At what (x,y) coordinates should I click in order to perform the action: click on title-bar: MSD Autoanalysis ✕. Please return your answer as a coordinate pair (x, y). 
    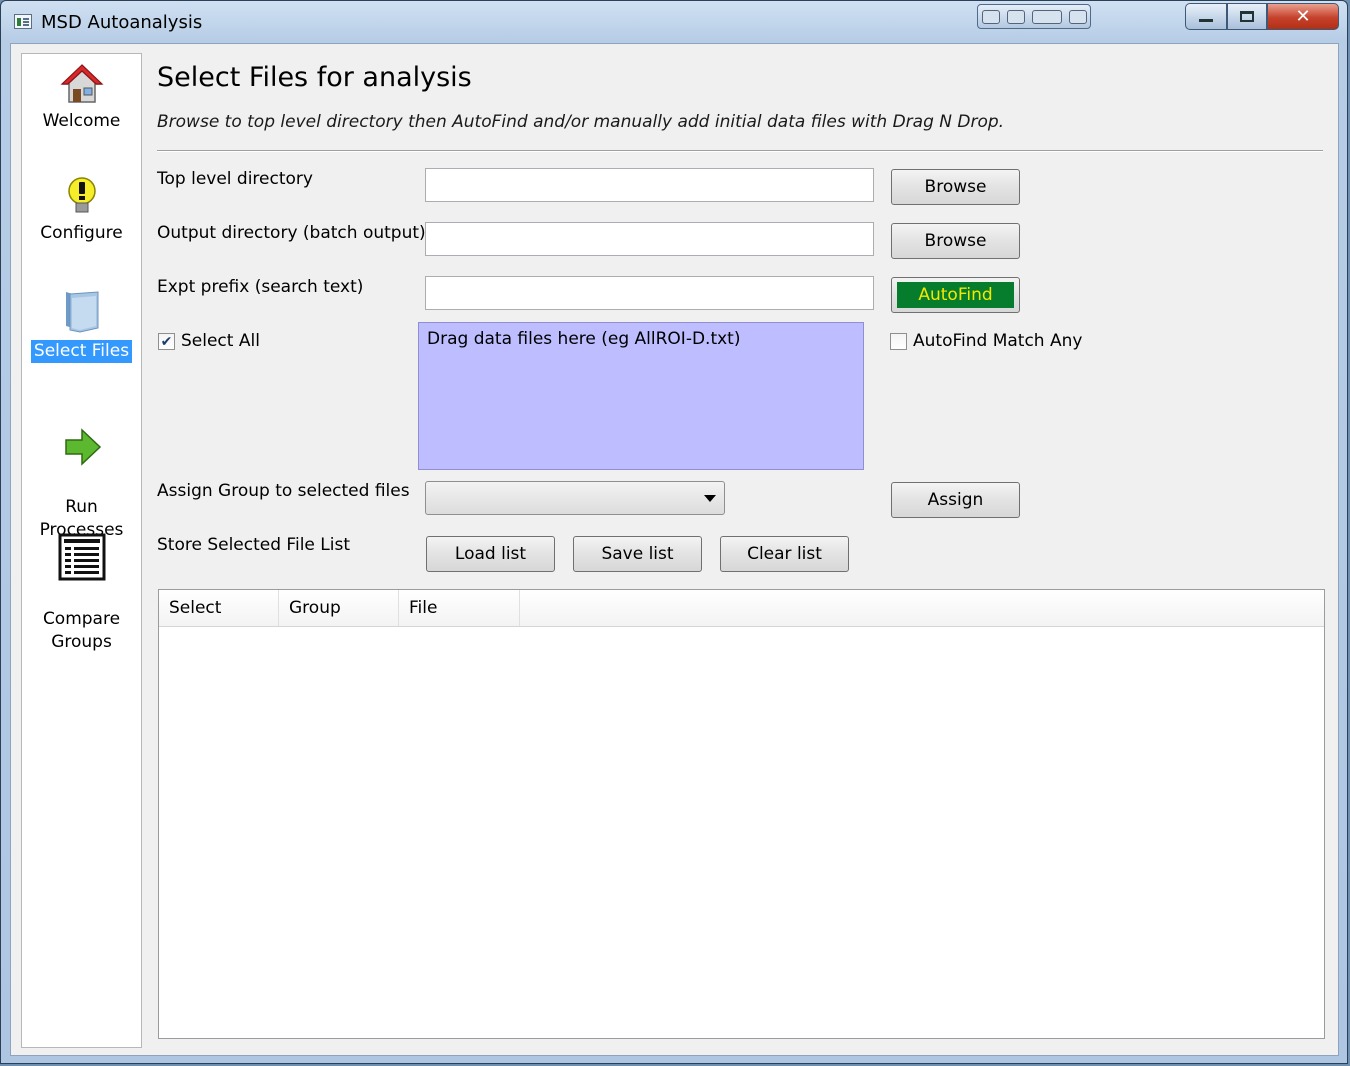
    Looking at the image, I should click on (674, 22).